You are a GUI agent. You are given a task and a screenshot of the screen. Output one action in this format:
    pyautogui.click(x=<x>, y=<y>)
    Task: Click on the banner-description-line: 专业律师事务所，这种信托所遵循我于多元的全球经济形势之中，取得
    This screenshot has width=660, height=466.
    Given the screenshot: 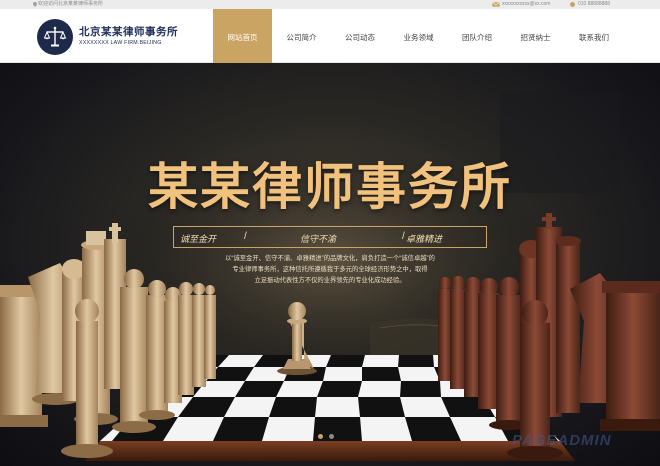 What is the action you would take?
    pyautogui.click(x=330, y=269)
    